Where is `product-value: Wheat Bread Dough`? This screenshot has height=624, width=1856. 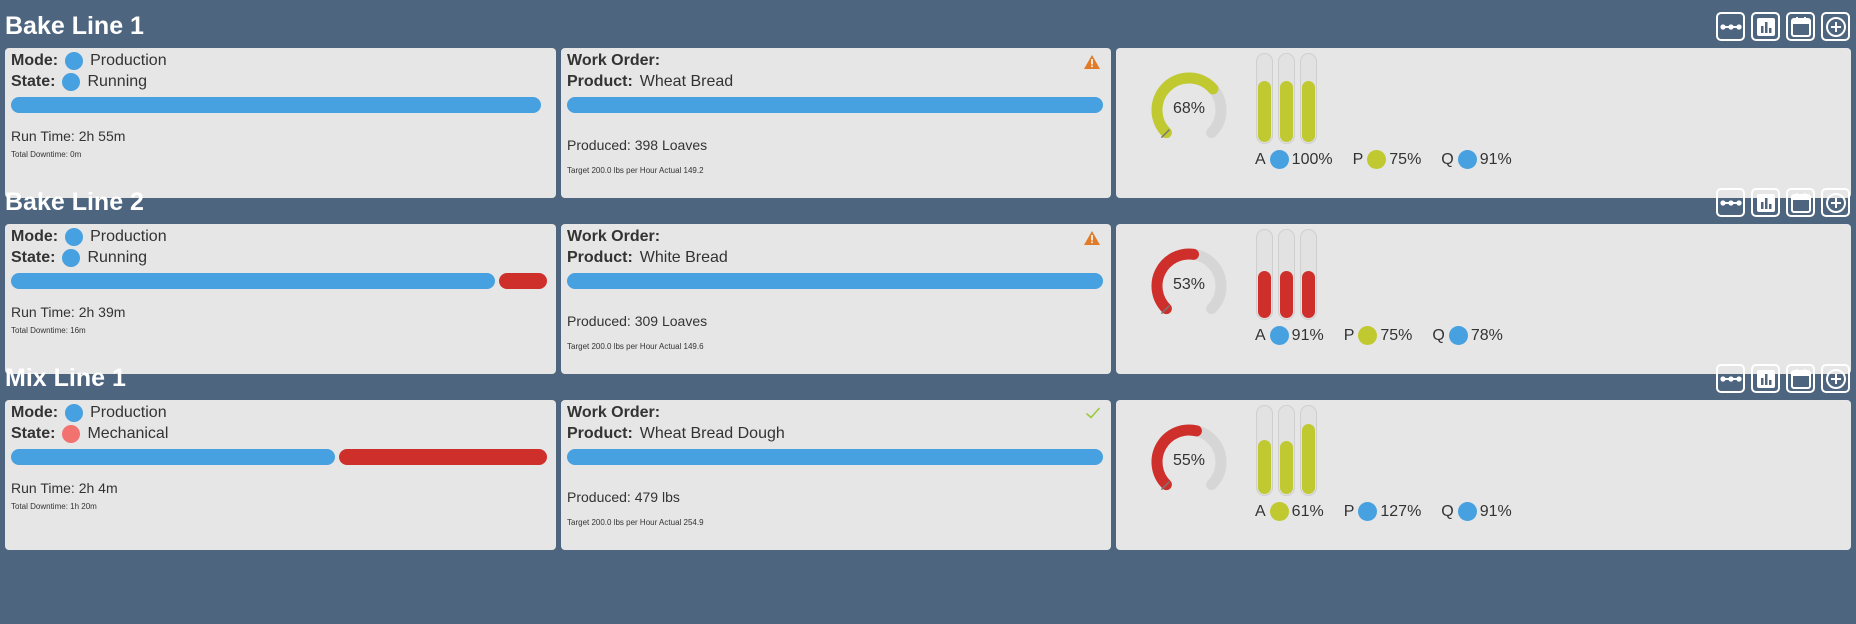 product-value: Wheat Bread Dough is located at coordinates (712, 433).